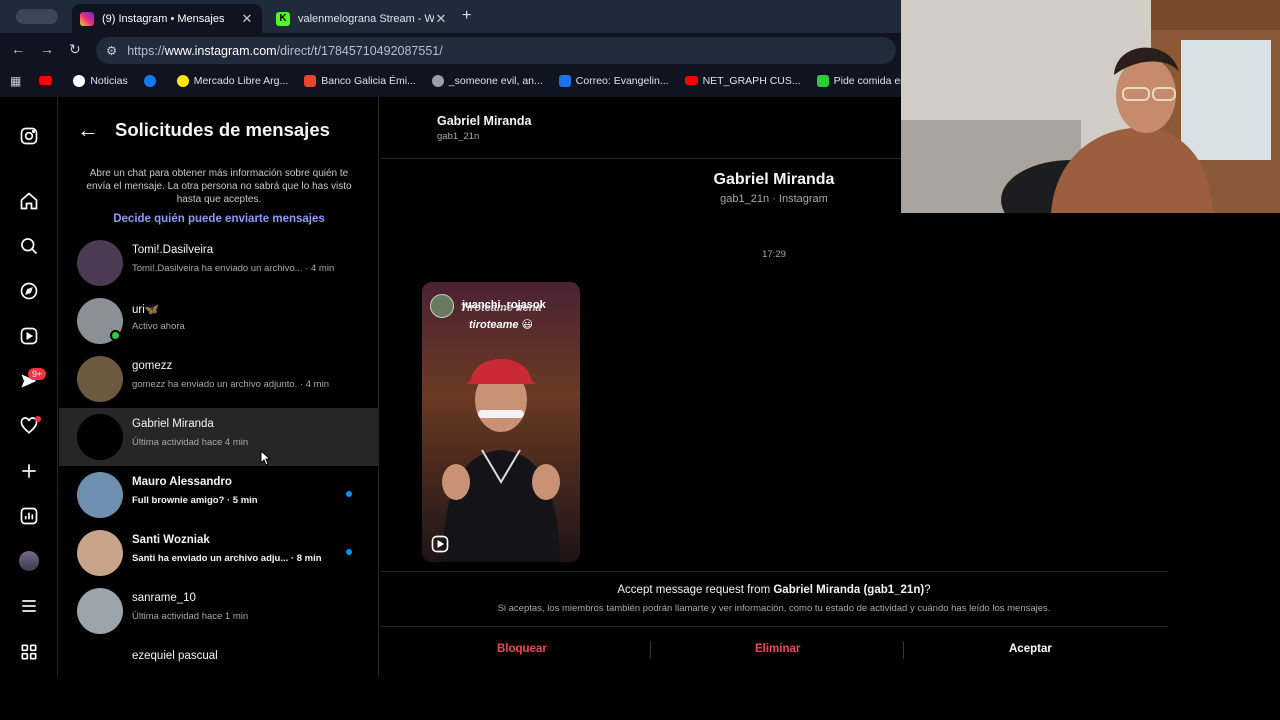 This screenshot has width=1280, height=720. I want to click on webcam-image, so click(1090, 106).